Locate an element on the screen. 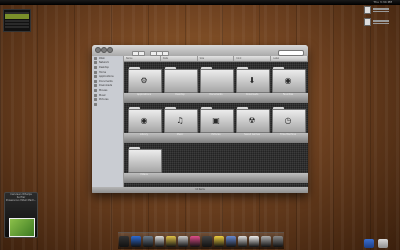 Image resolution: width=400 pixels, height=250 pixels. column-header-cell: Size is located at coordinates (216, 58).